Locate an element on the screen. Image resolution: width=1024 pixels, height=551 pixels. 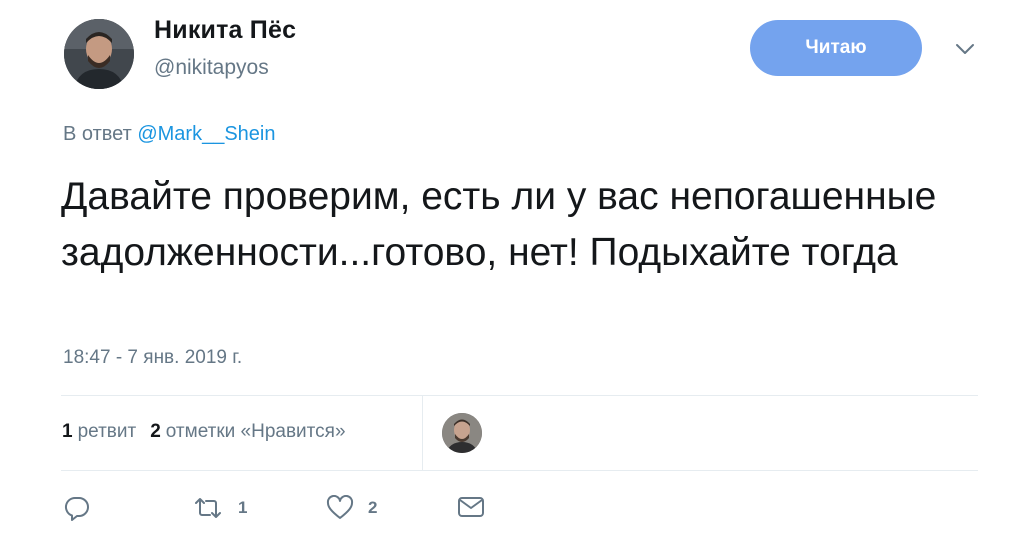
retweets-stat: 1 ретвит is located at coordinates (99, 432).